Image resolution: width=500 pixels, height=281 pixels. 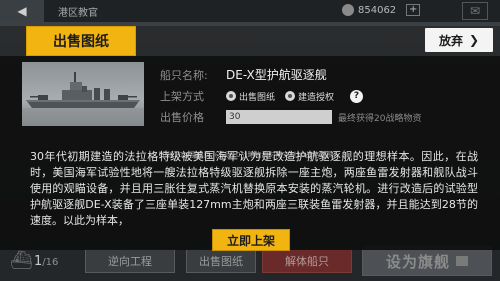 What do you see at coordinates (21, 260) in the screenshot?
I see `ship-icon: ⛴` at bounding box center [21, 260].